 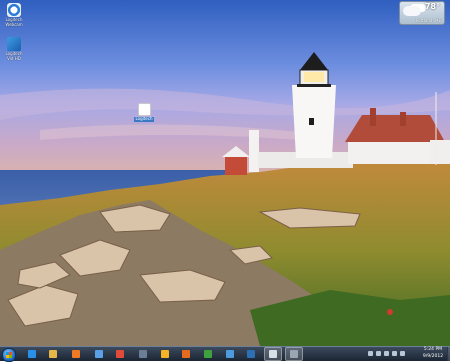 I want to click on chrome-icon, so click(x=120, y=354).